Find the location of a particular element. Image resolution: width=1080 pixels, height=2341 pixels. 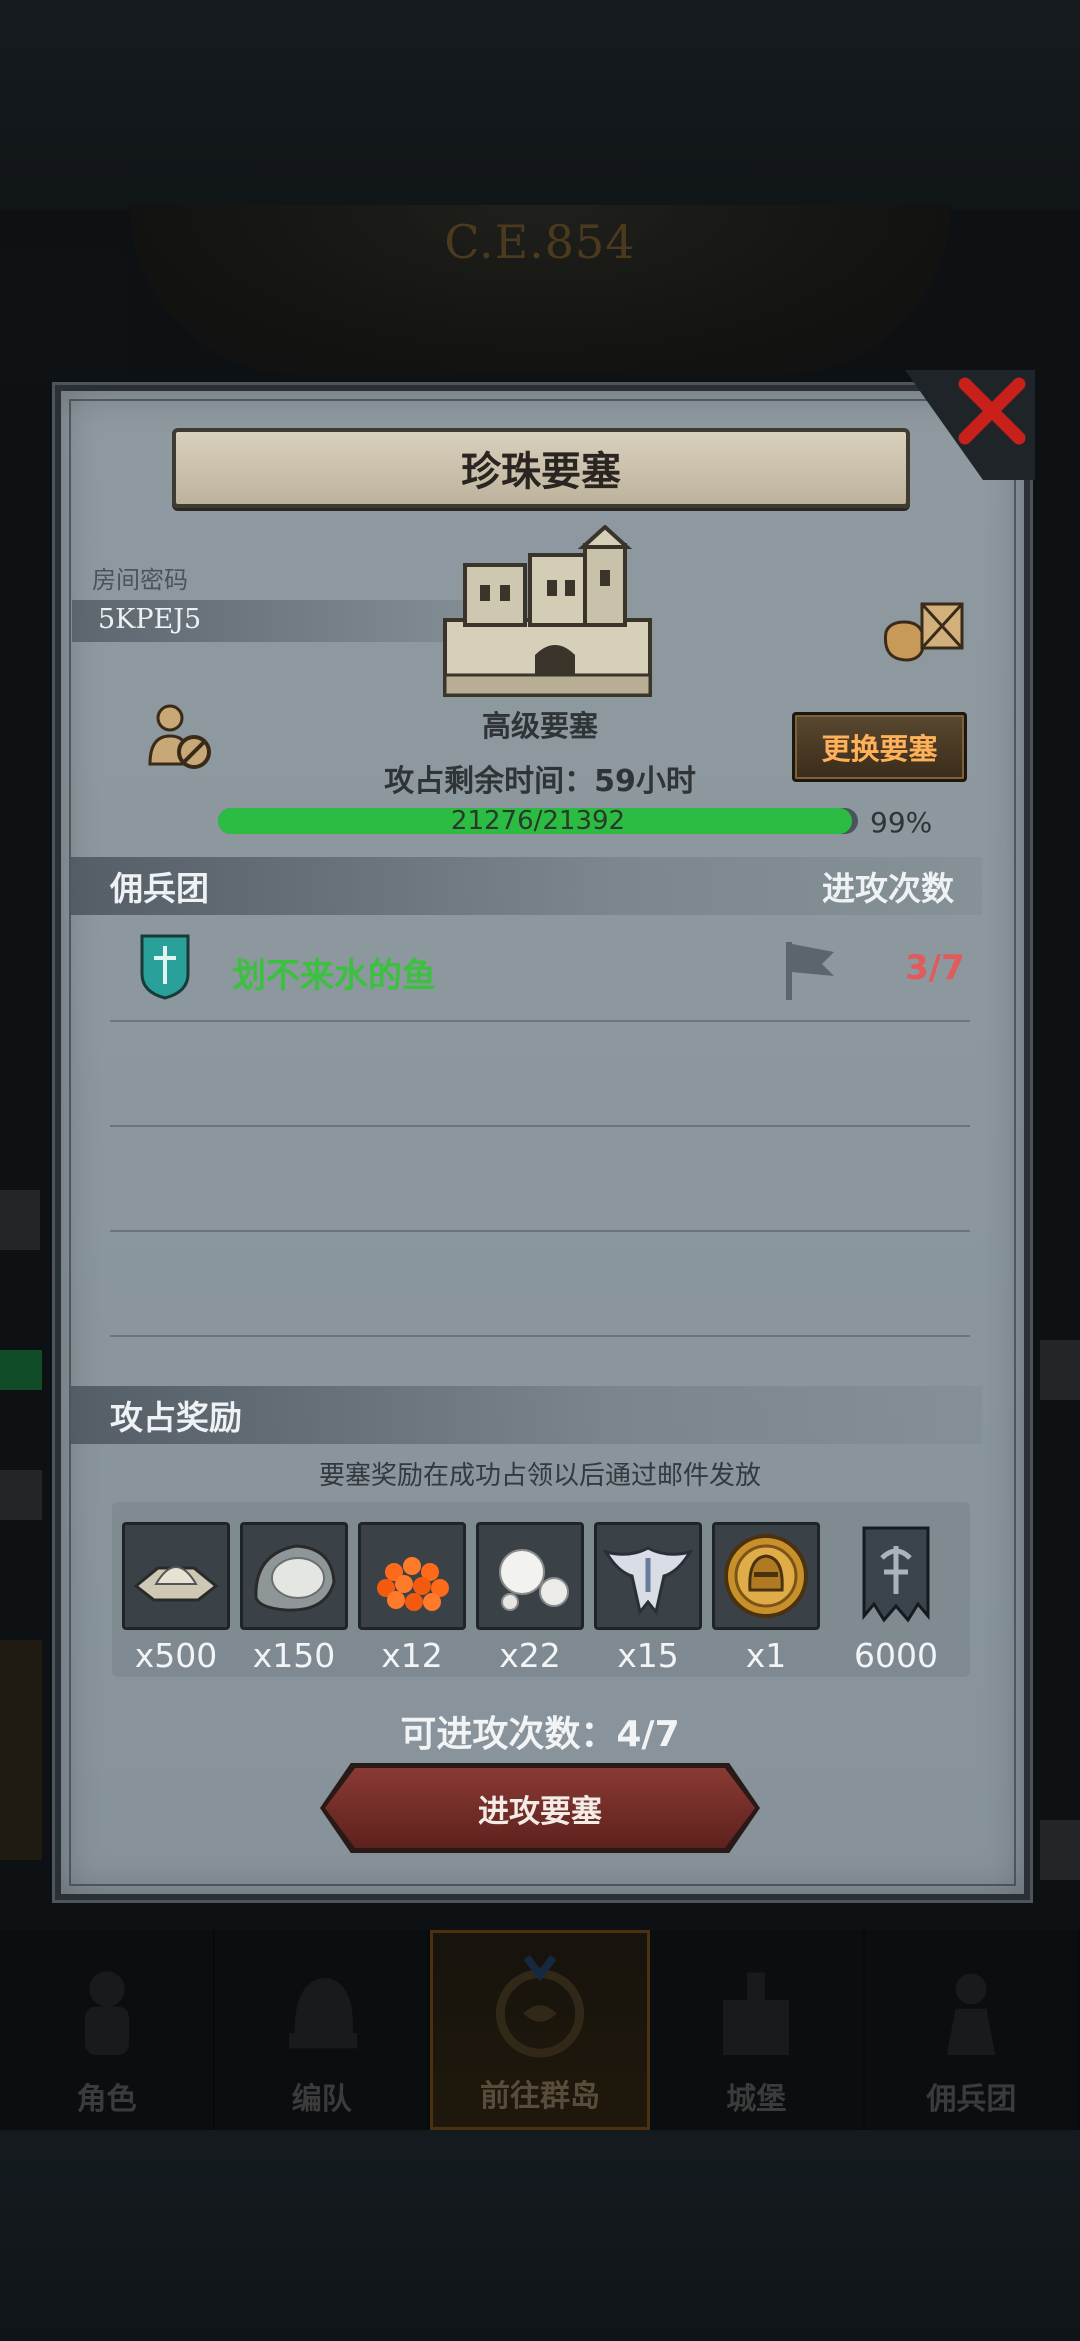

reward-qty: x1 is located at coordinates (766, 1655).